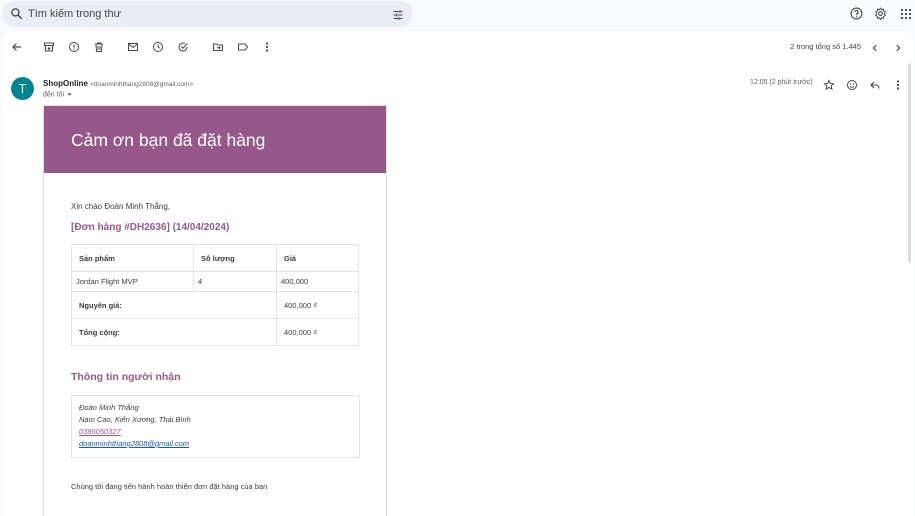 This screenshot has width=915, height=516. What do you see at coordinates (99, 46) in the screenshot?
I see `delete-icon` at bounding box center [99, 46].